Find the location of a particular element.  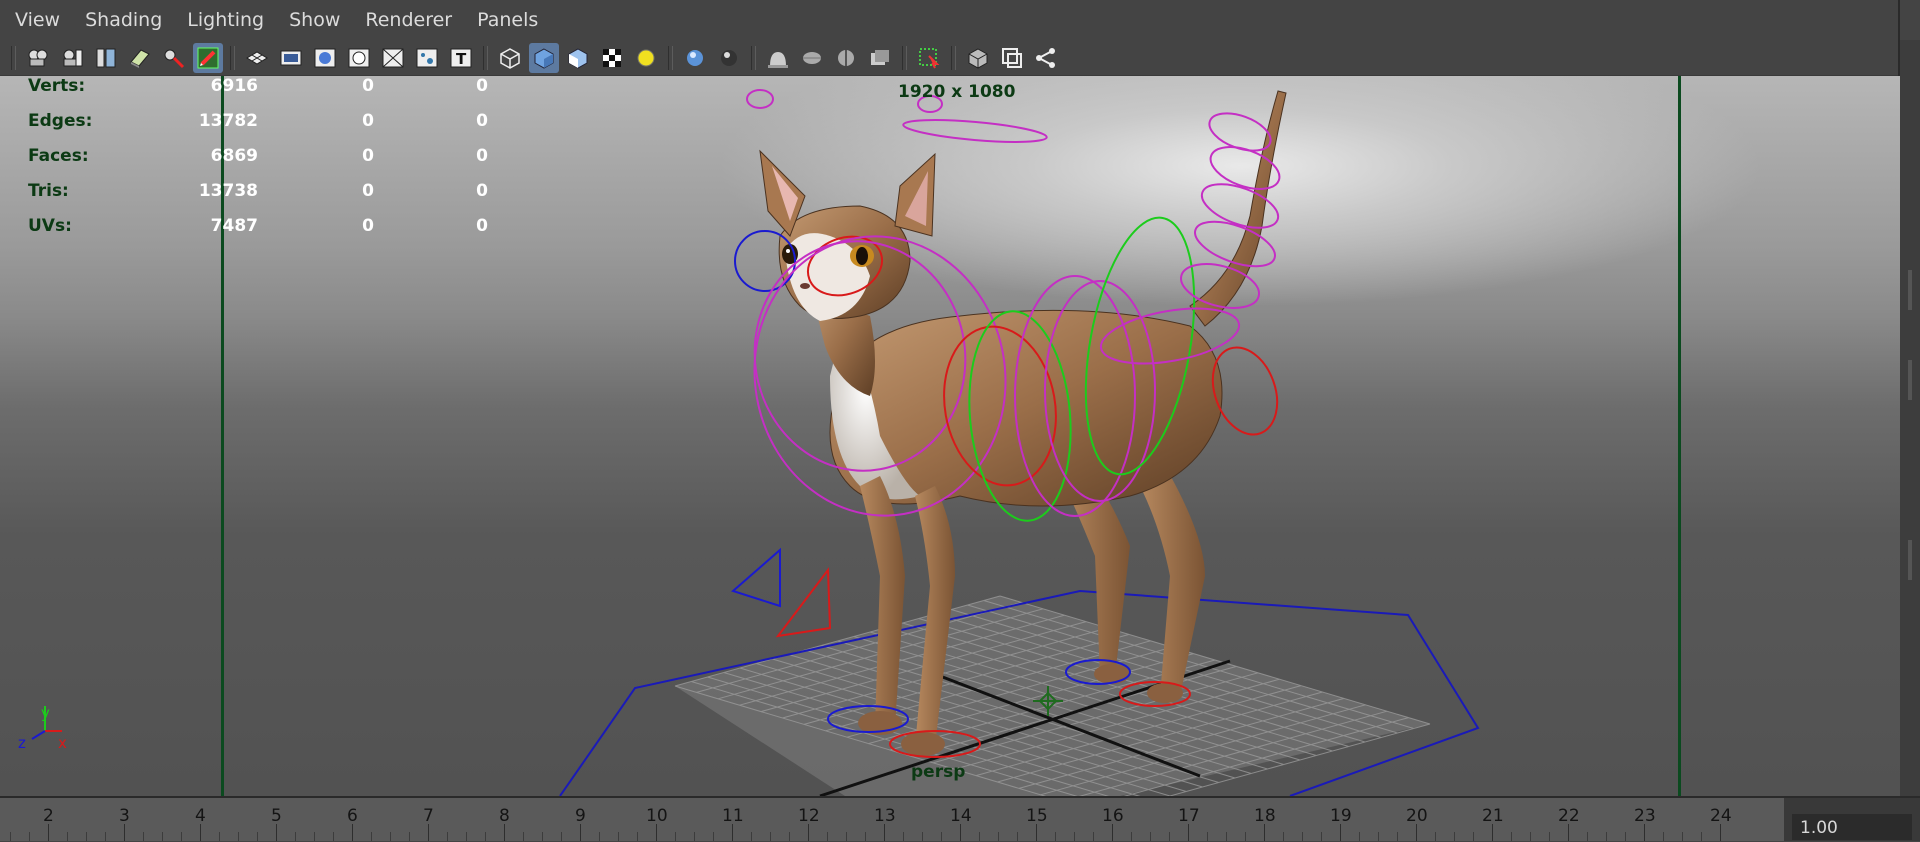

toolbar-separator is located at coordinates (670, 57).